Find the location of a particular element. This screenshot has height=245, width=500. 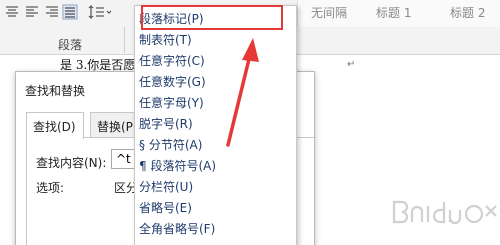

highlight-box is located at coordinates (212, 17).